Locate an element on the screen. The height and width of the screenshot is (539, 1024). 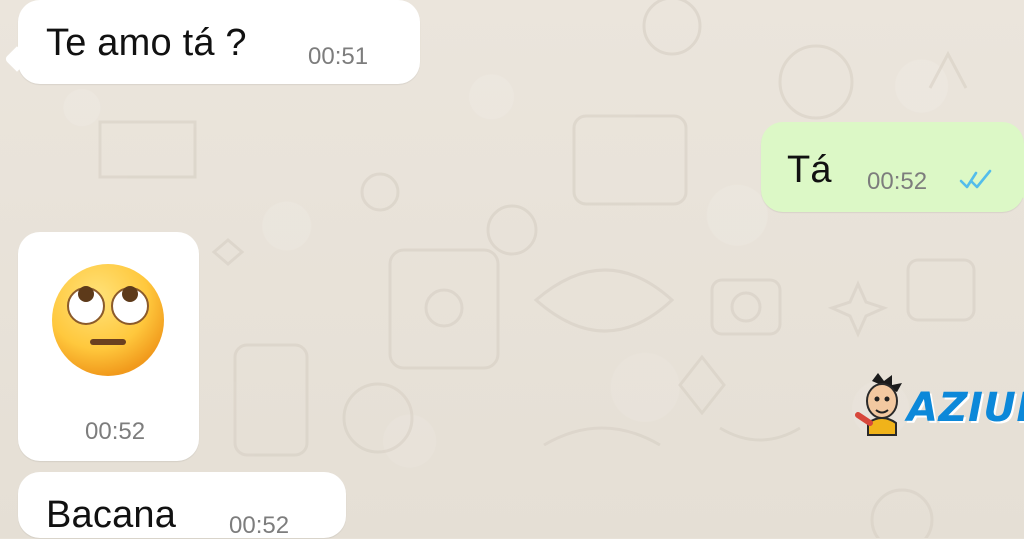
message-bubble-te-amo: Te amo tá ? 00:51 is located at coordinates (219, 42).